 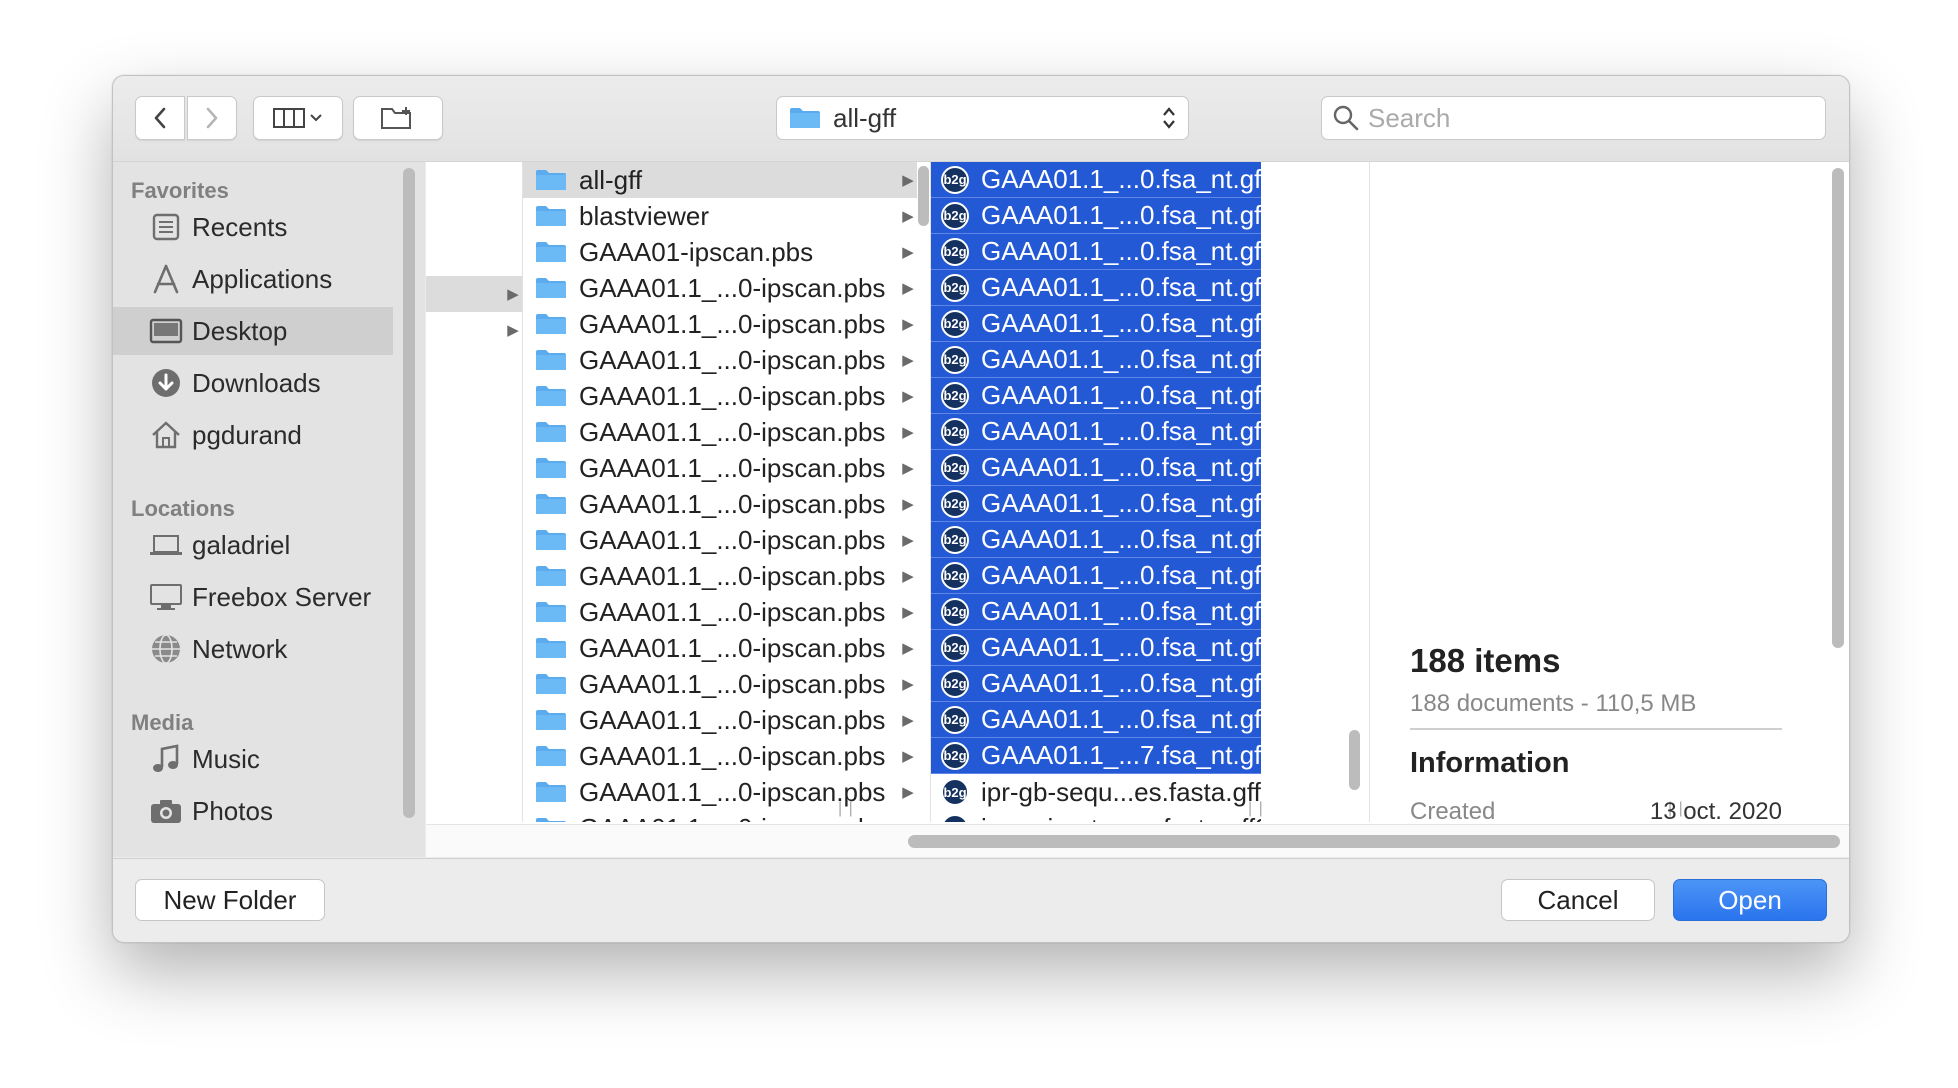 I want to click on column-1: ▶ ▶, so click(x=474, y=492).